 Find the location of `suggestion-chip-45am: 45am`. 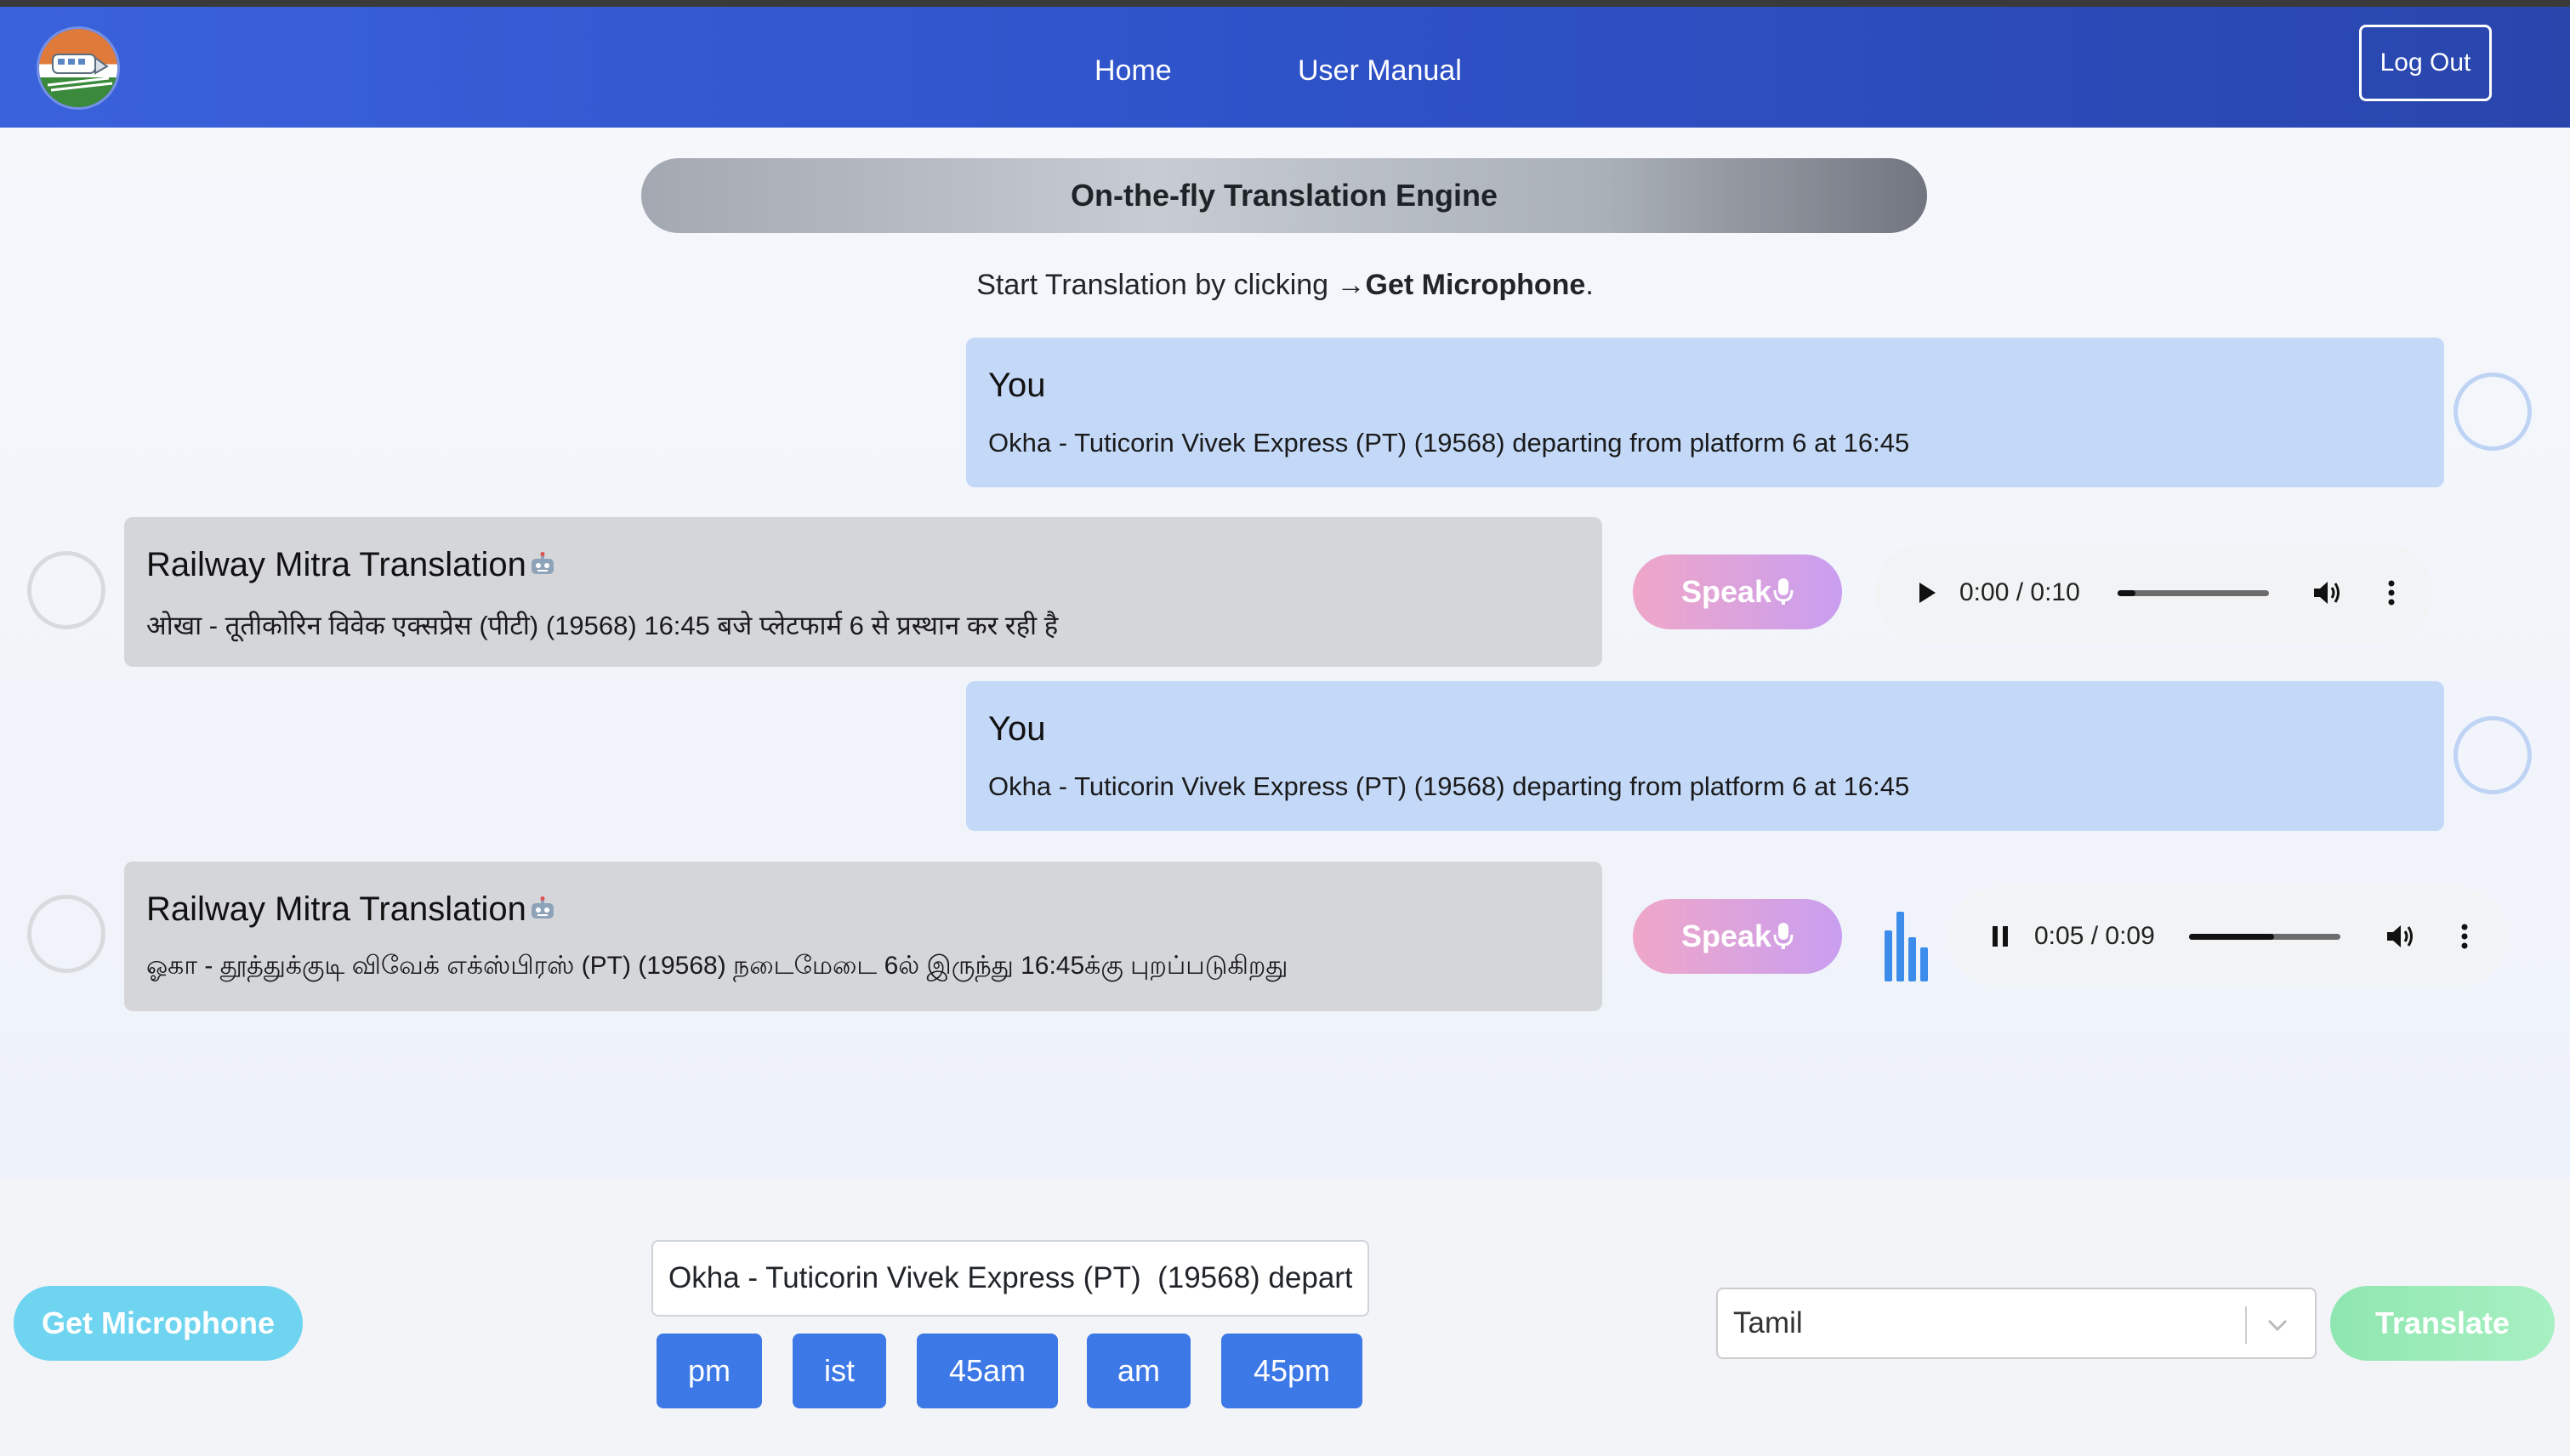

suggestion-chip-45am: 45am is located at coordinates (987, 1371).